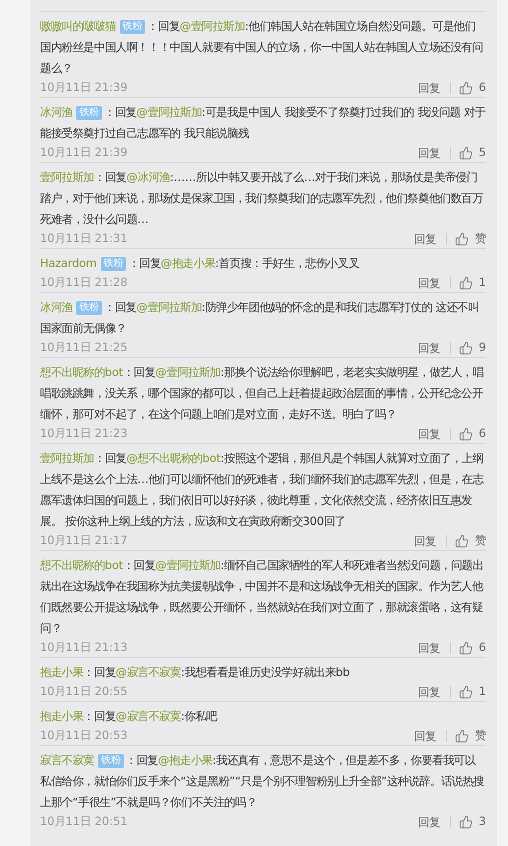 The width and height of the screenshot is (508, 846). Describe the element at coordinates (173, 458) in the screenshot. I see `mention-link: @想不出昵称的bot` at that location.